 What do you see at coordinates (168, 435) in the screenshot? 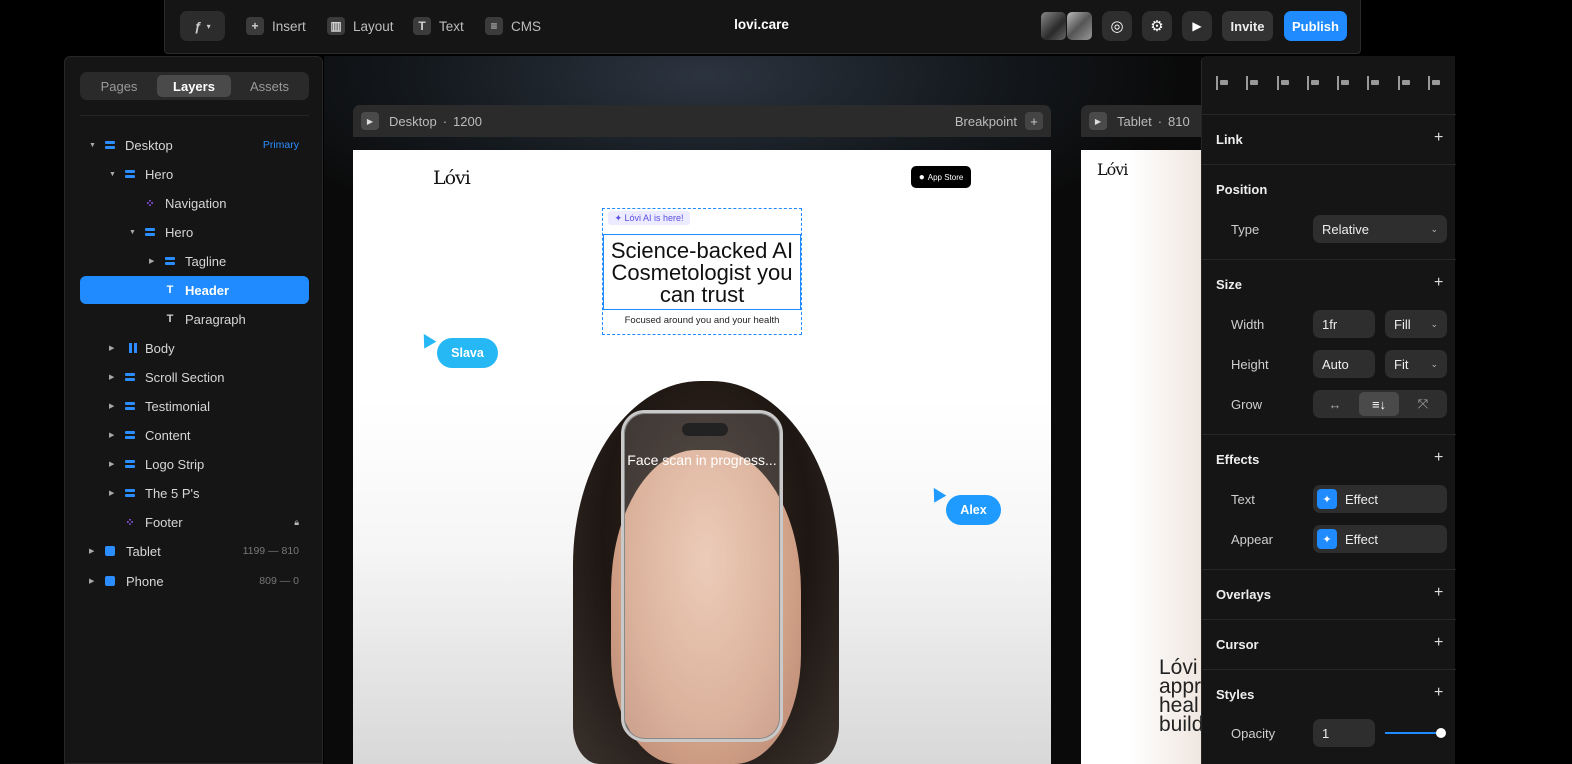
I see `layer-name: Content` at bounding box center [168, 435].